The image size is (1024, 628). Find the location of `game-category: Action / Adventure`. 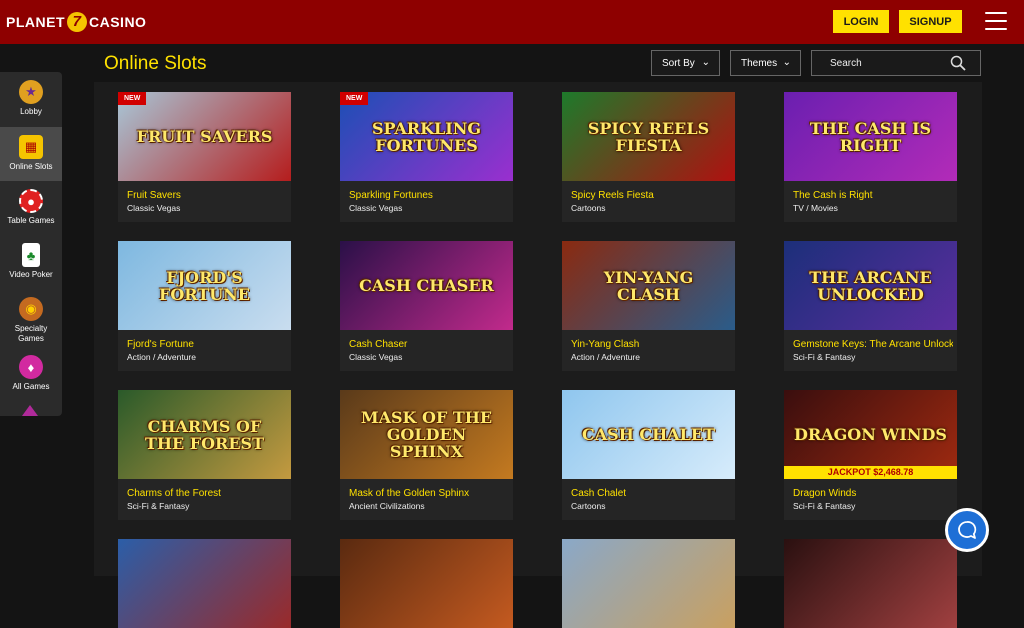

game-category: Action / Adventure is located at coordinates (605, 357).